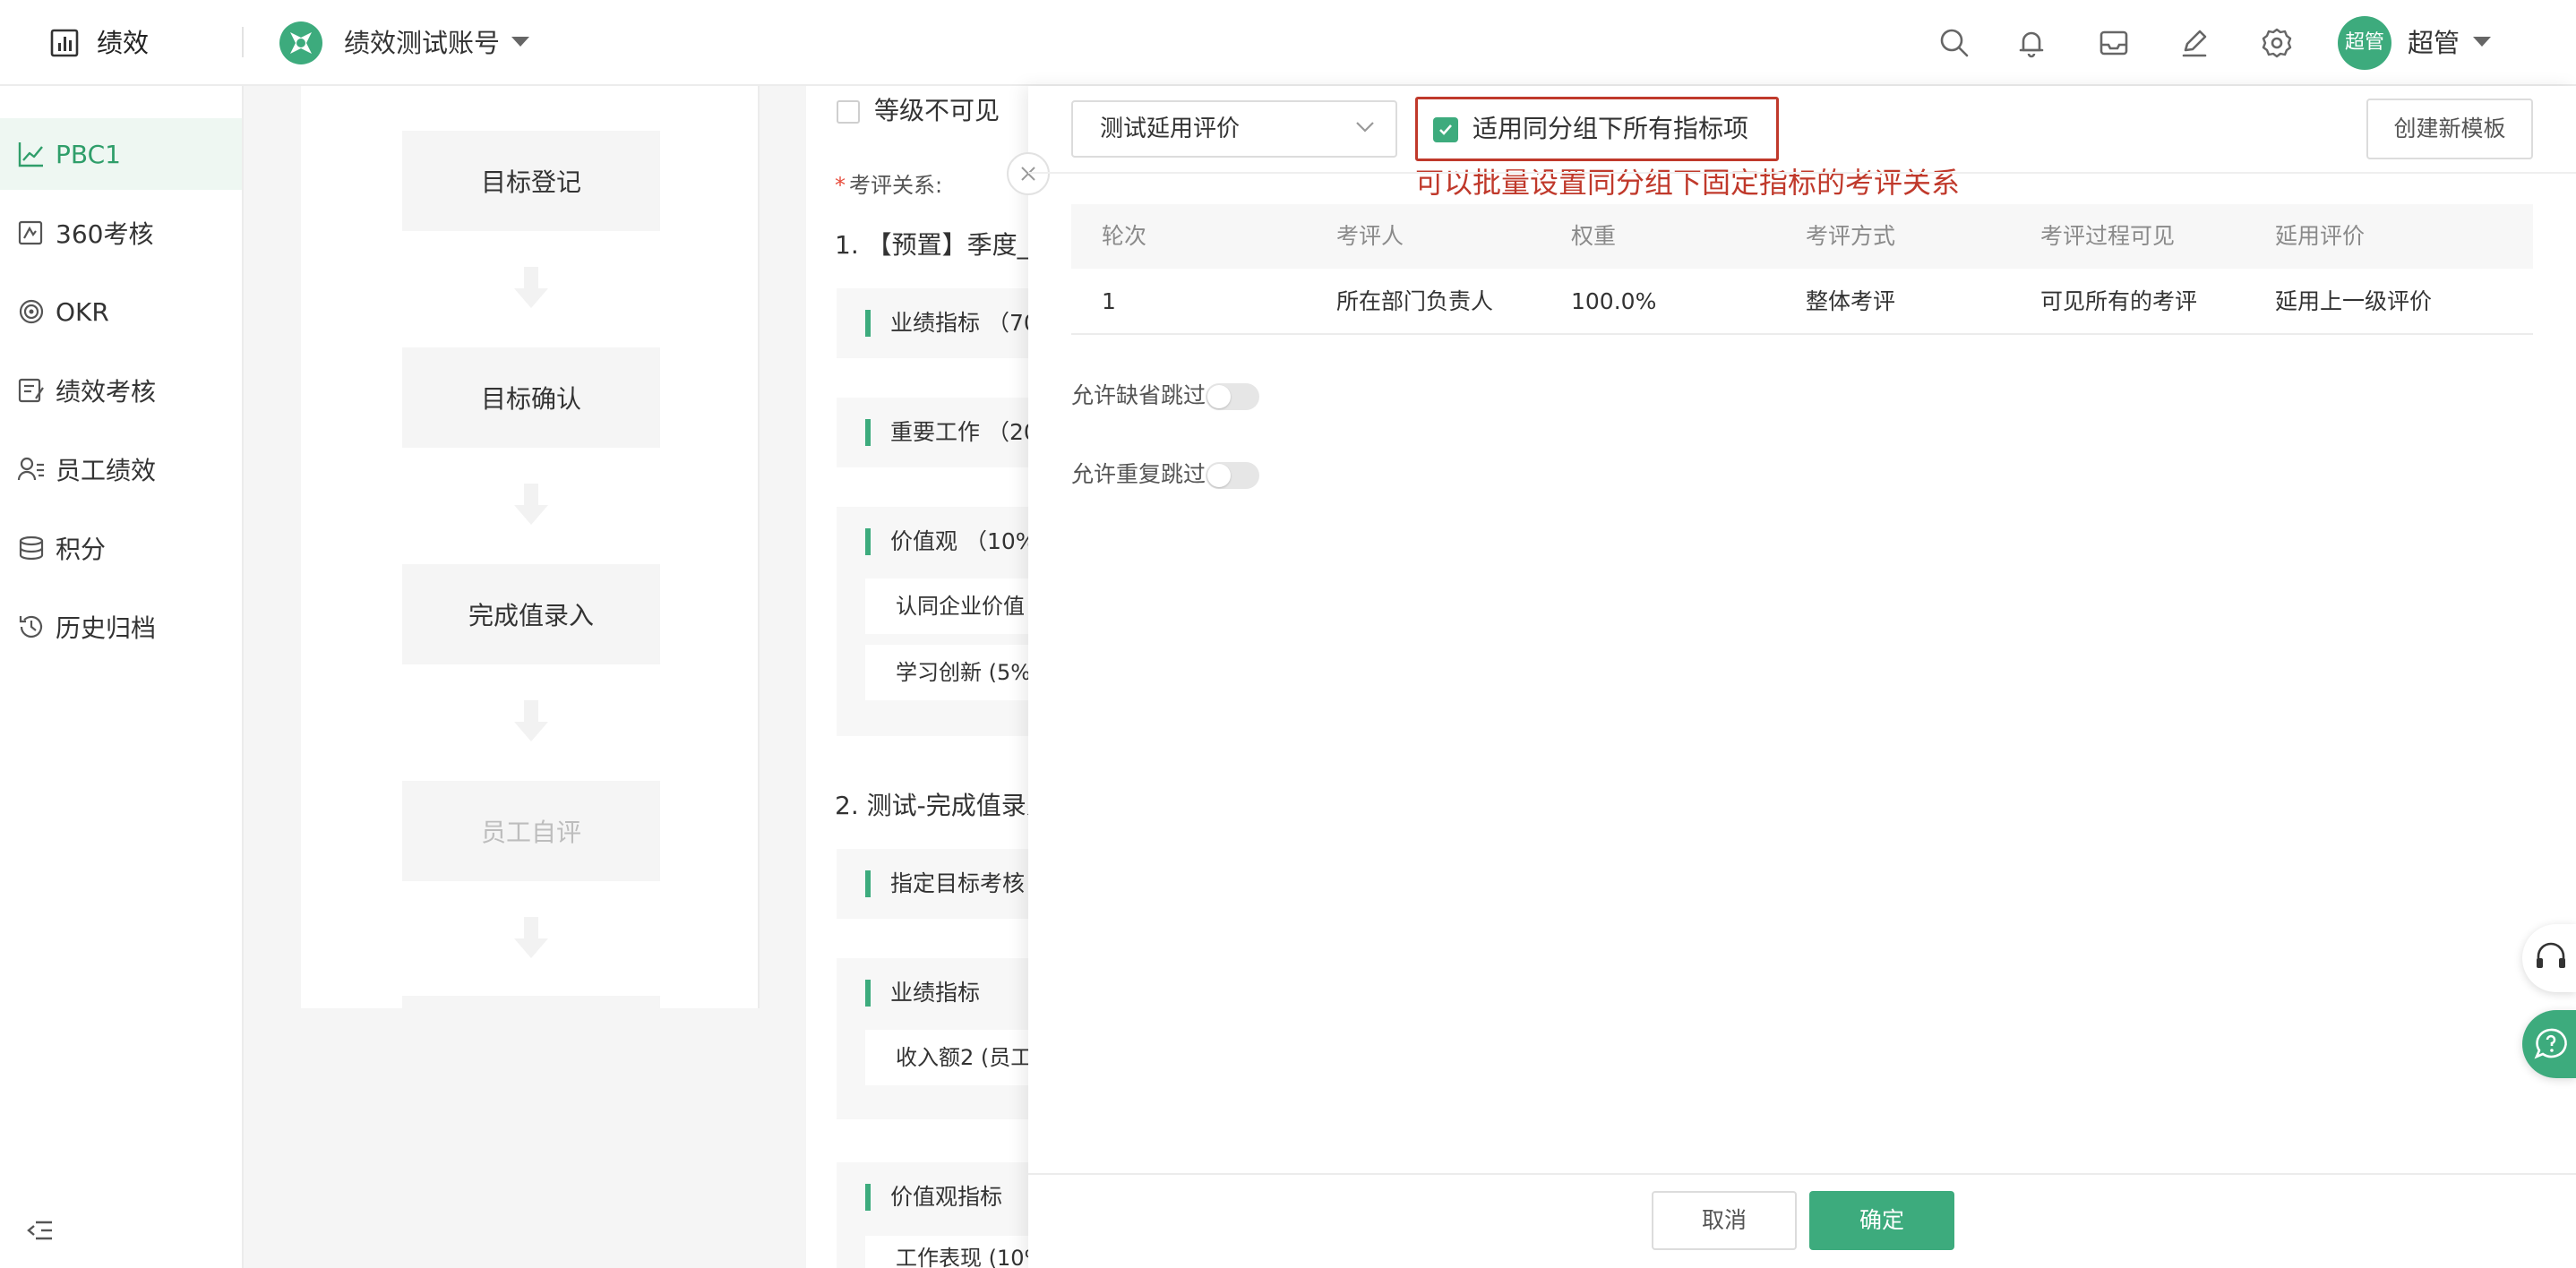  I want to click on allow-skip-default-label: 允许缺省跳过, so click(1138, 395).